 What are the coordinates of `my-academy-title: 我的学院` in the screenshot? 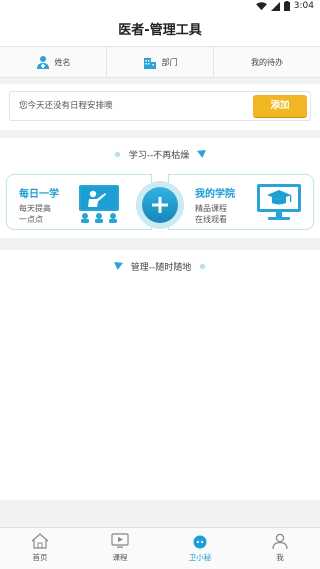 It's located at (215, 194).